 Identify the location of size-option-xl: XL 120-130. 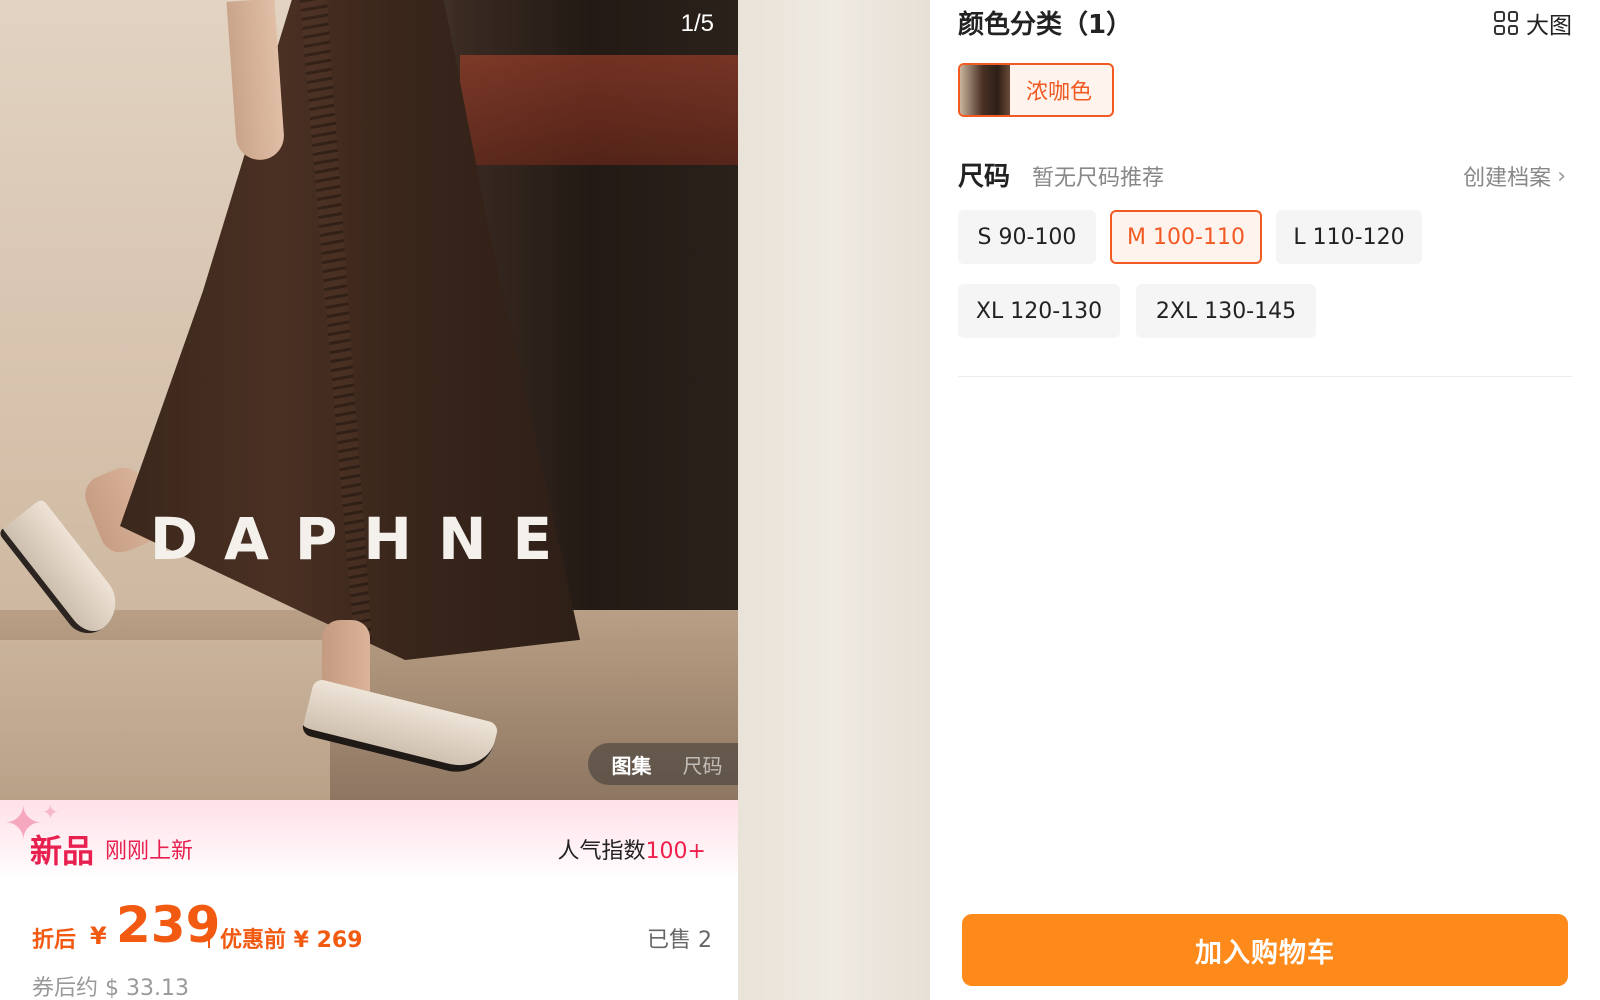
(1039, 311).